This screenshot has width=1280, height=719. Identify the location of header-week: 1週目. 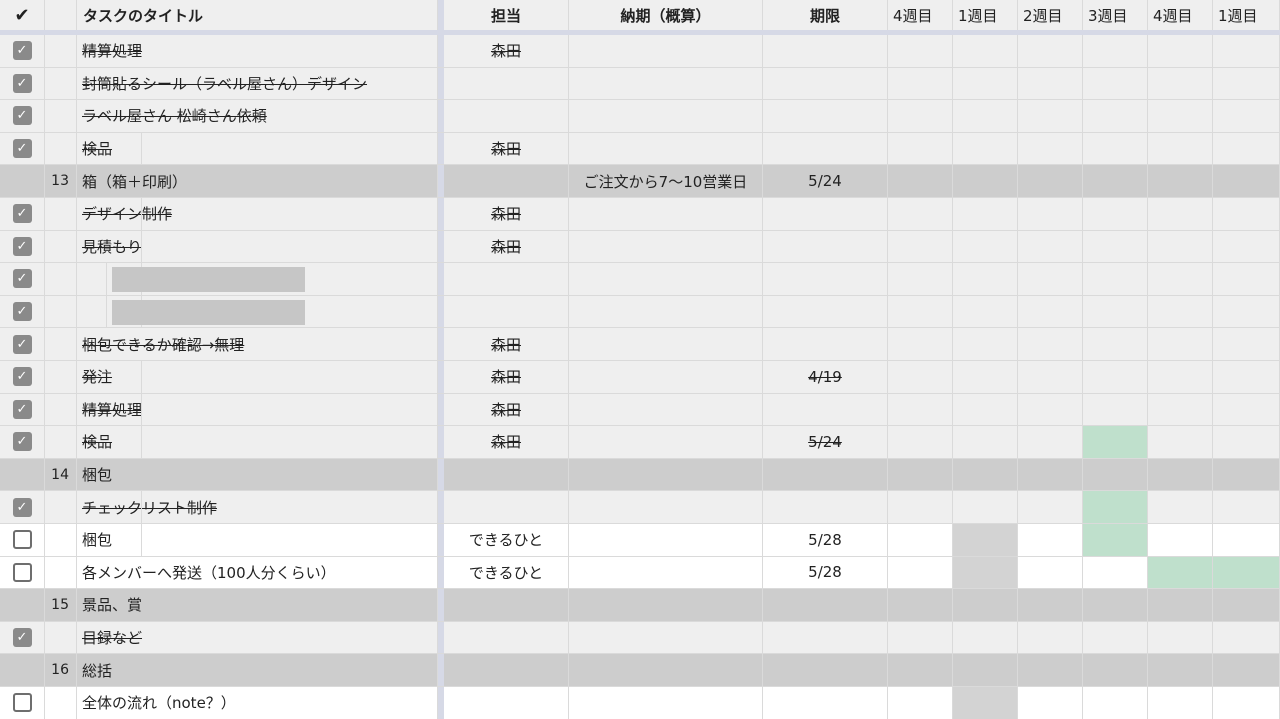
(985, 15).